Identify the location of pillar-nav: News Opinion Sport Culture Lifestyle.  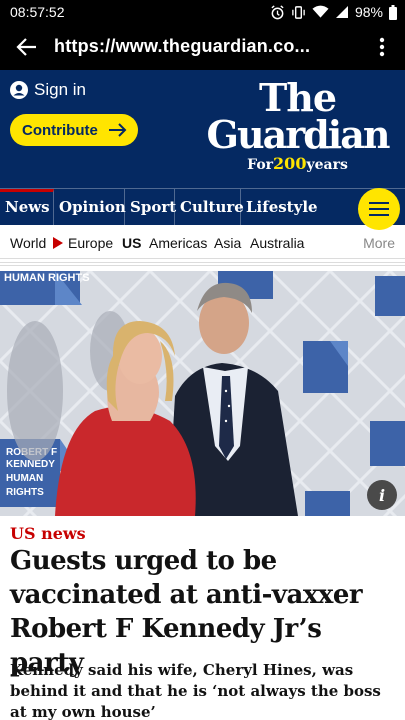
(202, 206).